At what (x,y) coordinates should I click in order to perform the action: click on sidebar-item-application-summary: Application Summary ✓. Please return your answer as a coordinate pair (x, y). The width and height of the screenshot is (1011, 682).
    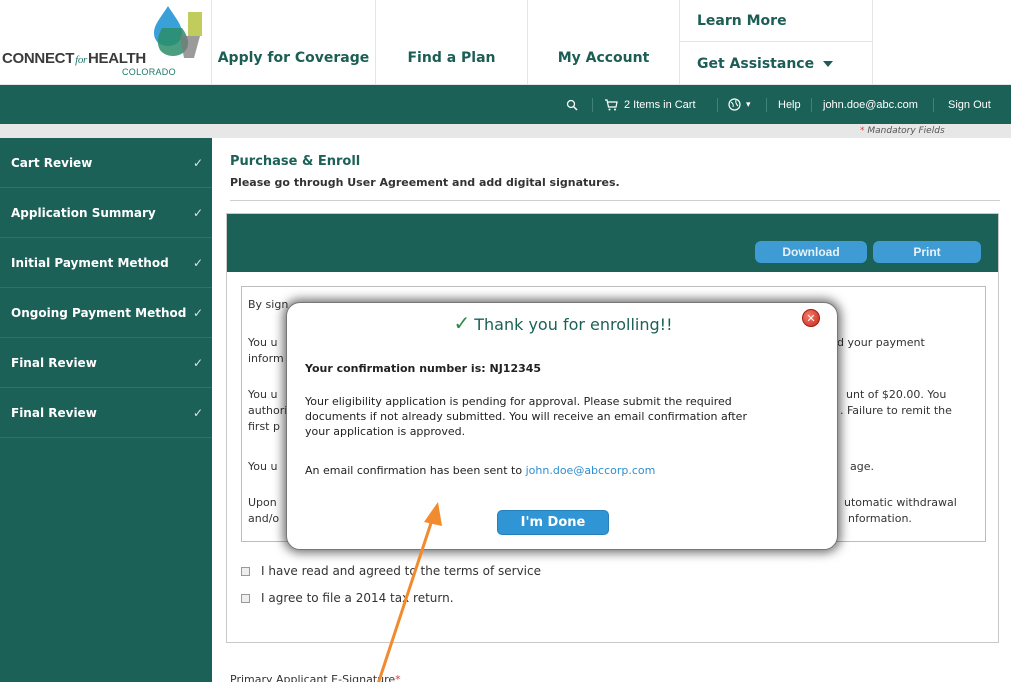
    Looking at the image, I should click on (106, 213).